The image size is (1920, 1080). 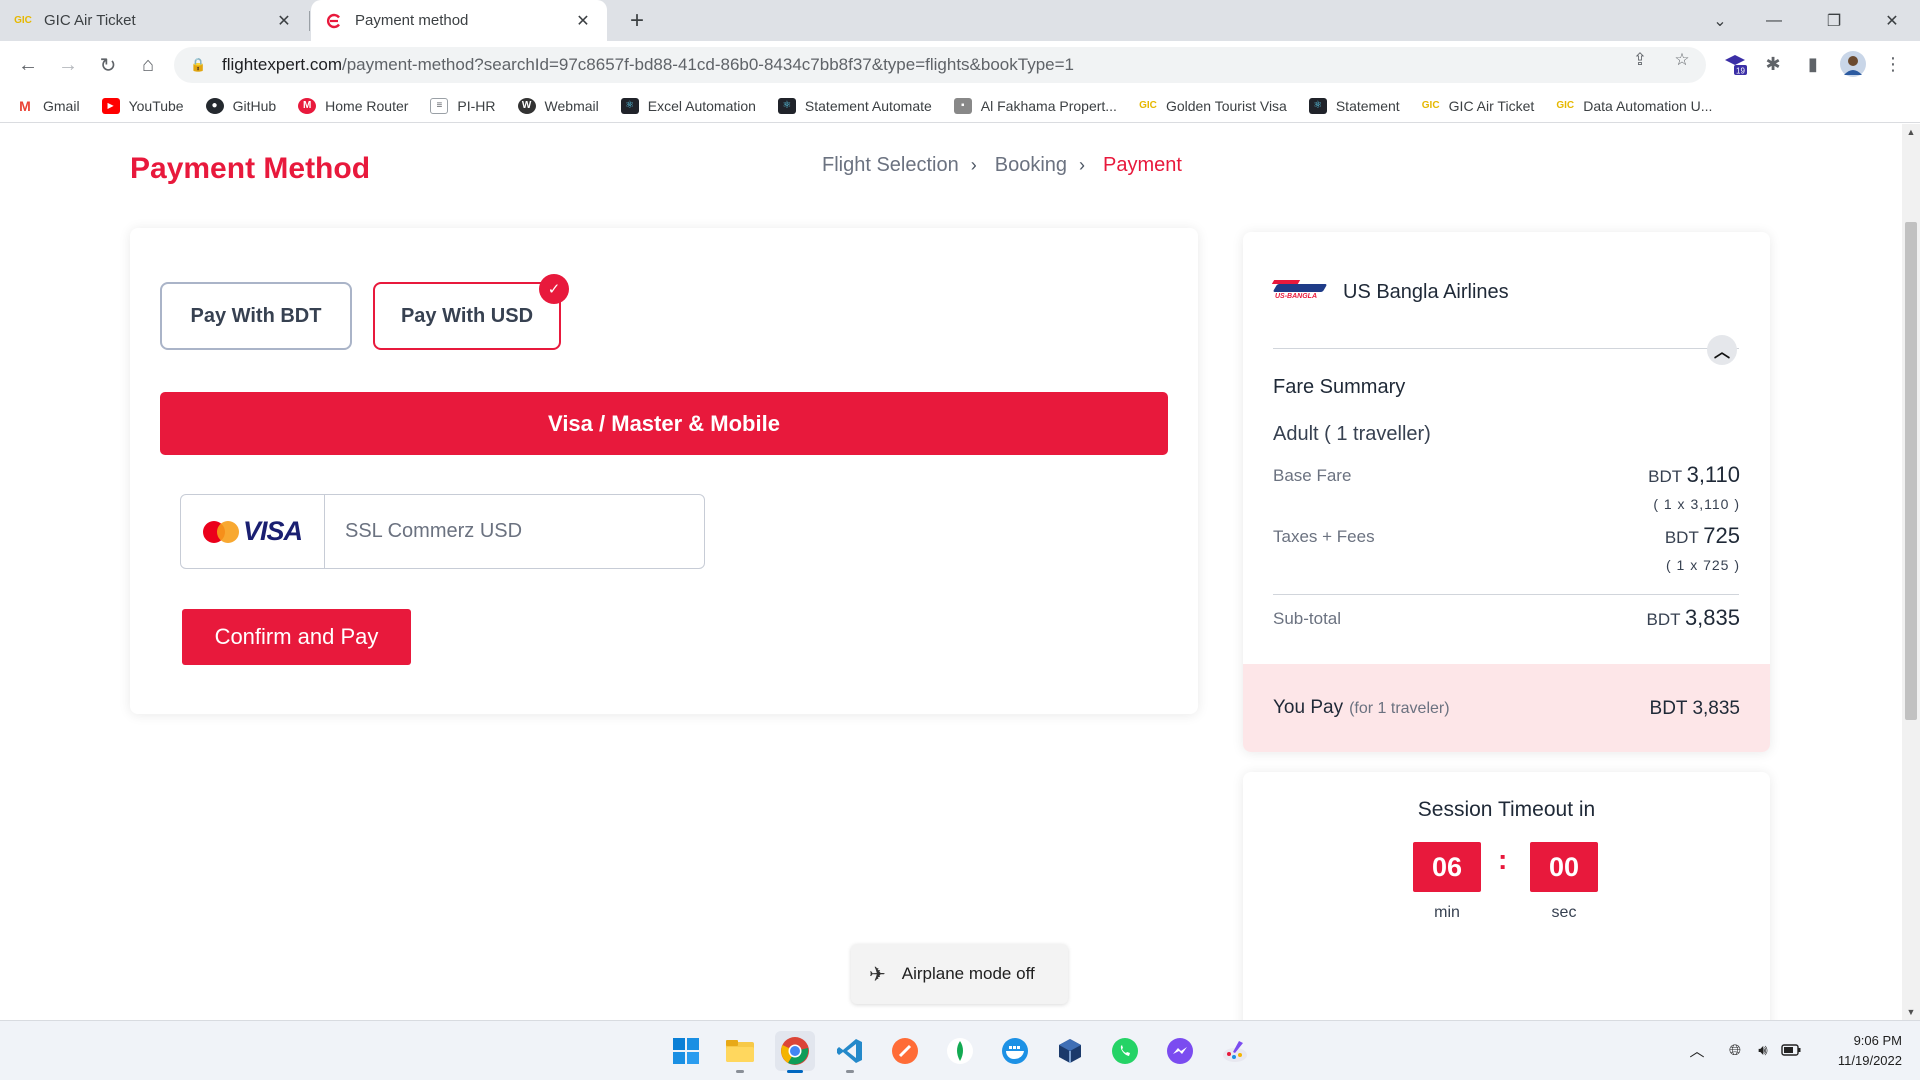 What do you see at coordinates (688, 105) in the screenshot?
I see `bookmark-excel-automation: ⚛ Excel Automation` at bounding box center [688, 105].